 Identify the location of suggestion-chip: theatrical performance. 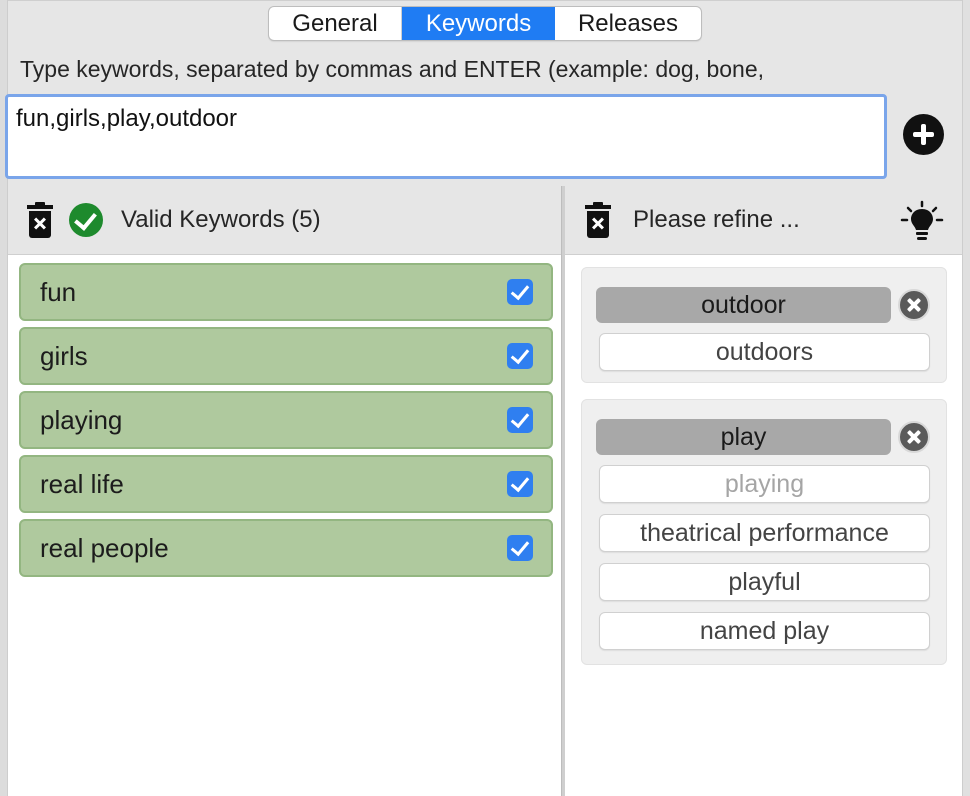
(764, 533).